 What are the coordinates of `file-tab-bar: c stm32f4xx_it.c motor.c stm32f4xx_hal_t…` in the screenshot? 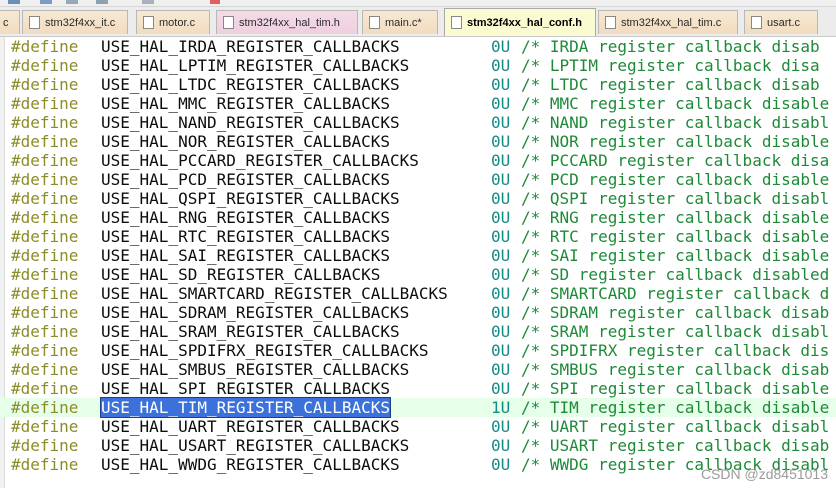 It's located at (418, 22).